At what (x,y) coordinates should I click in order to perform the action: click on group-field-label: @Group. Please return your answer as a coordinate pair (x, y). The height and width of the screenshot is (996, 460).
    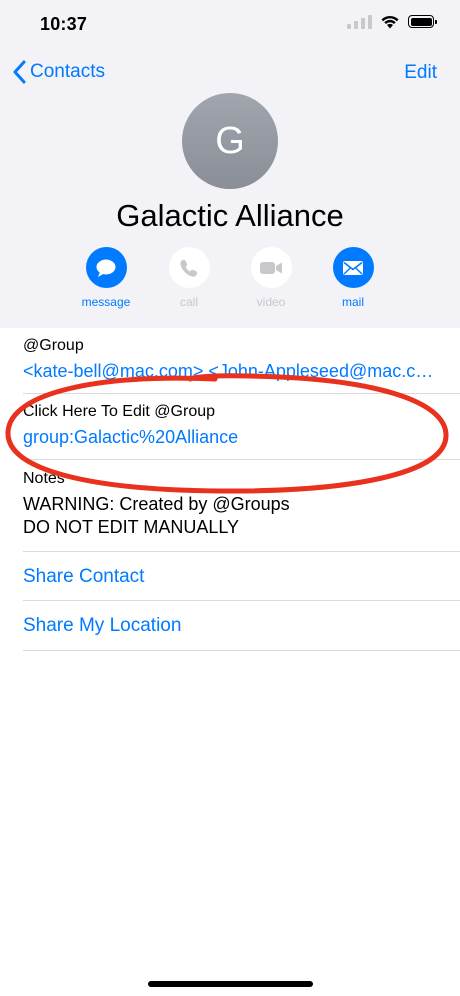
    Looking at the image, I should click on (53, 345).